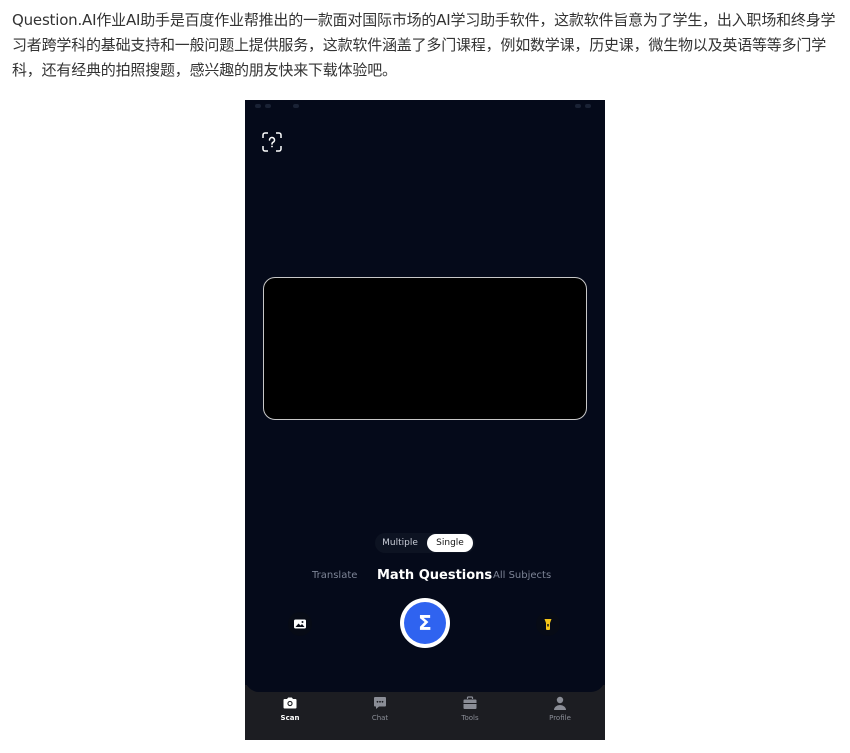 This screenshot has width=850, height=753. What do you see at coordinates (470, 702) in the screenshot?
I see `toolbox-icon` at bounding box center [470, 702].